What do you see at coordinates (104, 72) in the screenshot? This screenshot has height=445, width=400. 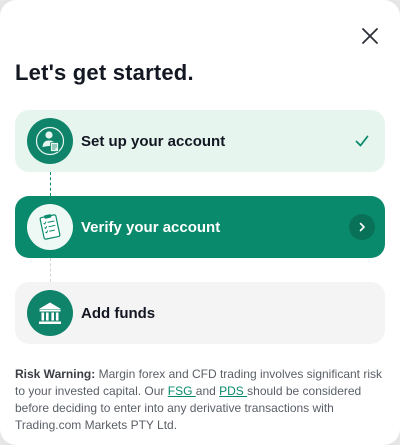 I see `modal-title: Let's get started.` at bounding box center [104, 72].